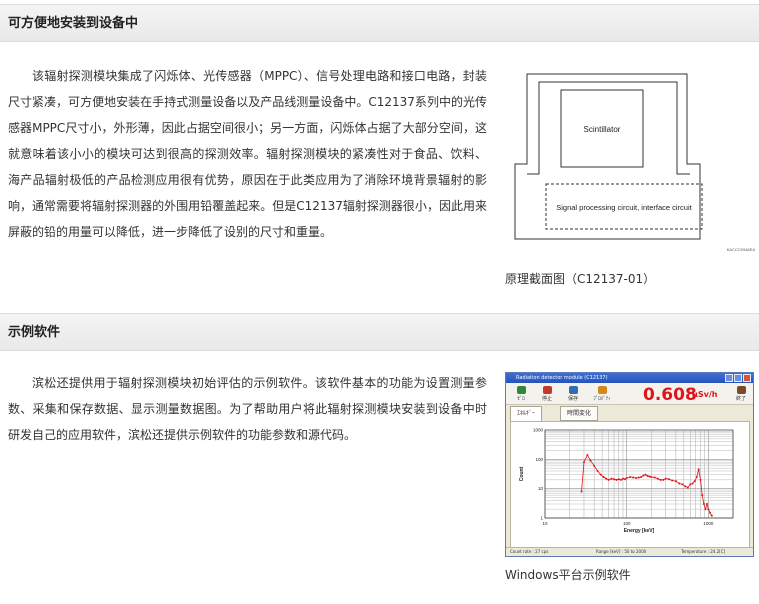 Image resolution: width=759 pixels, height=604 pixels. I want to click on tab-energy: ｴﾈﾙｷﾞｰ, so click(526, 413).